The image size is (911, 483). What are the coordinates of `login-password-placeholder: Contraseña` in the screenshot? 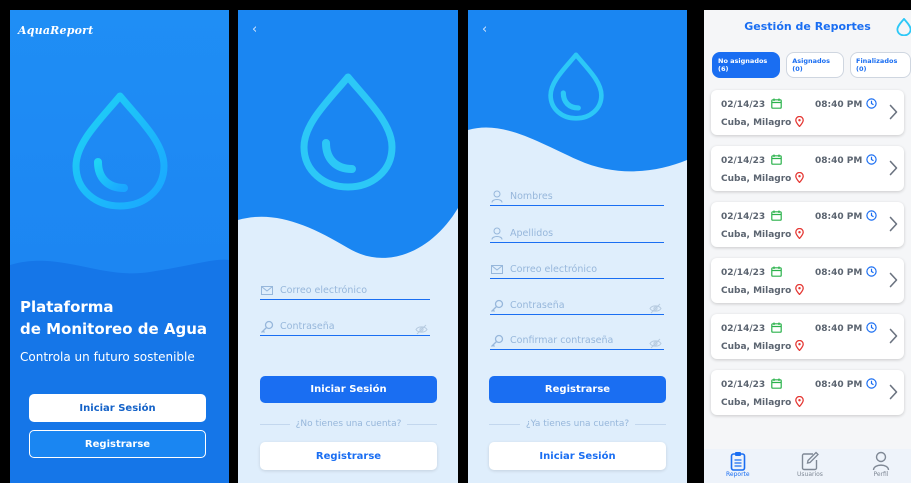 It's located at (307, 326).